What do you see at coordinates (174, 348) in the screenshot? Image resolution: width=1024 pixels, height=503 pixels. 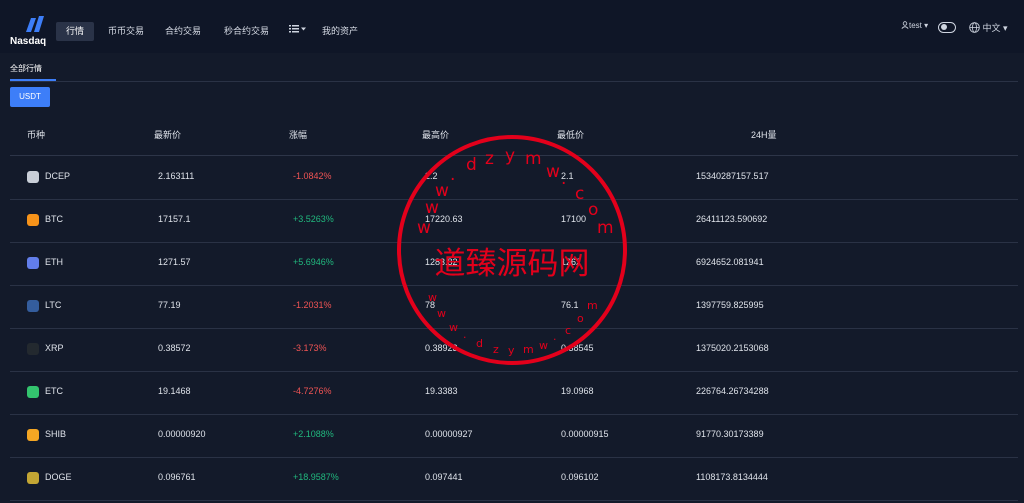 I see `cell-price: 0.38572` at bounding box center [174, 348].